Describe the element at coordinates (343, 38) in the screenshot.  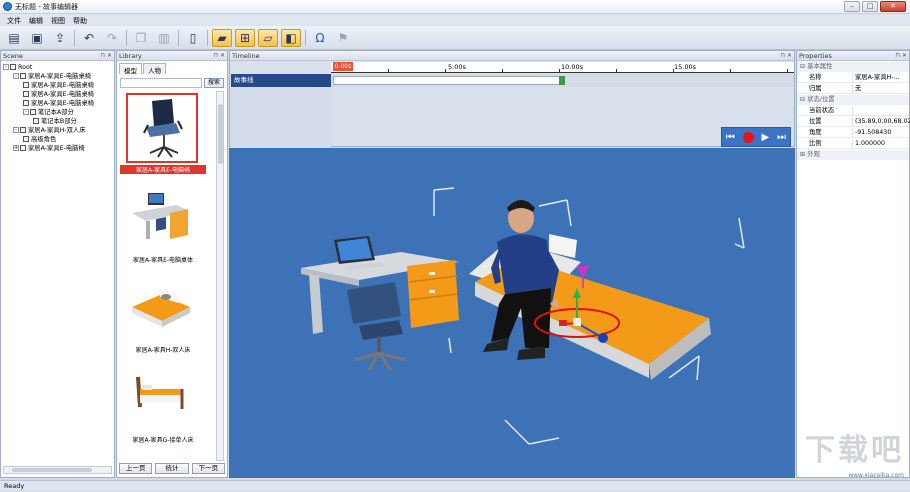
I see `flag-icon: ⚑` at that location.